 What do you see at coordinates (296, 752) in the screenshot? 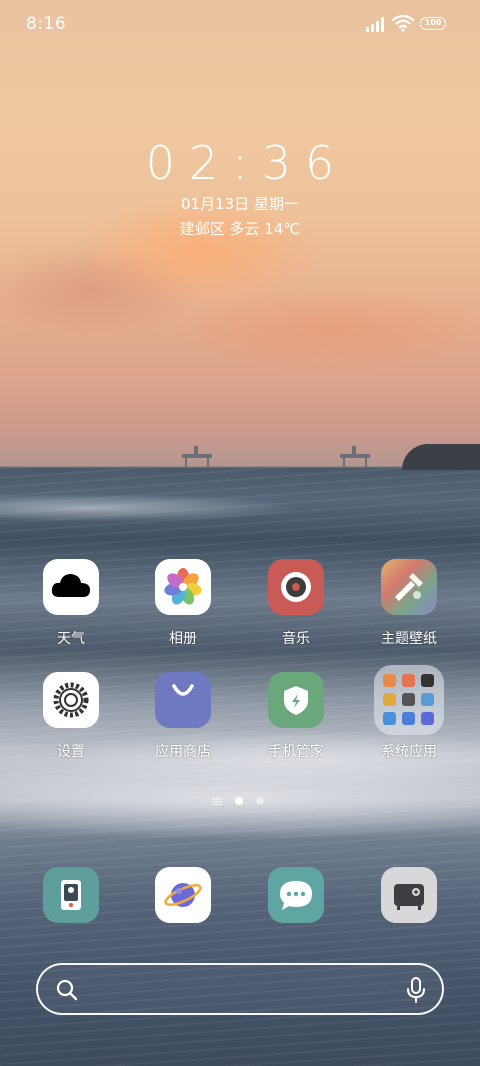
I see `app-label: 手机管家` at bounding box center [296, 752].